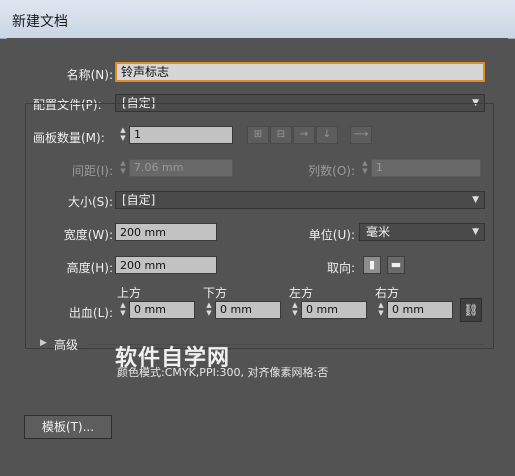 The image size is (515, 476). What do you see at coordinates (327, 135) in the screenshot?
I see `arrange-by-column-icon: ↓` at bounding box center [327, 135].